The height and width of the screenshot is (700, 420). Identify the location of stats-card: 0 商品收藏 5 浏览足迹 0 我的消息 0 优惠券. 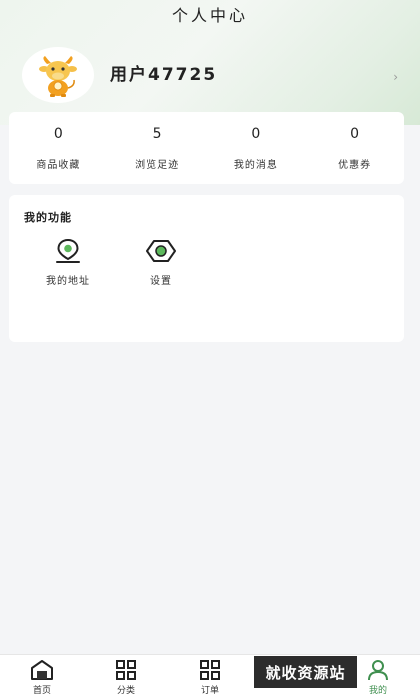
(206, 148).